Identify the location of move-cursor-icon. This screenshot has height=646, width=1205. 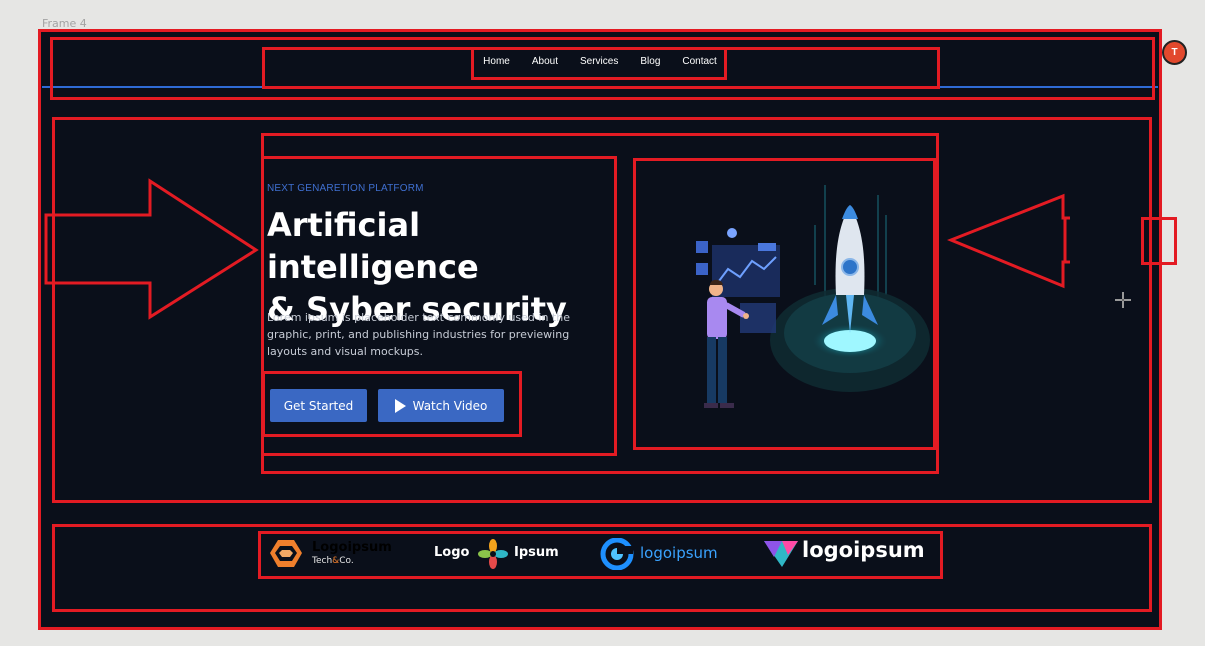
(1123, 300).